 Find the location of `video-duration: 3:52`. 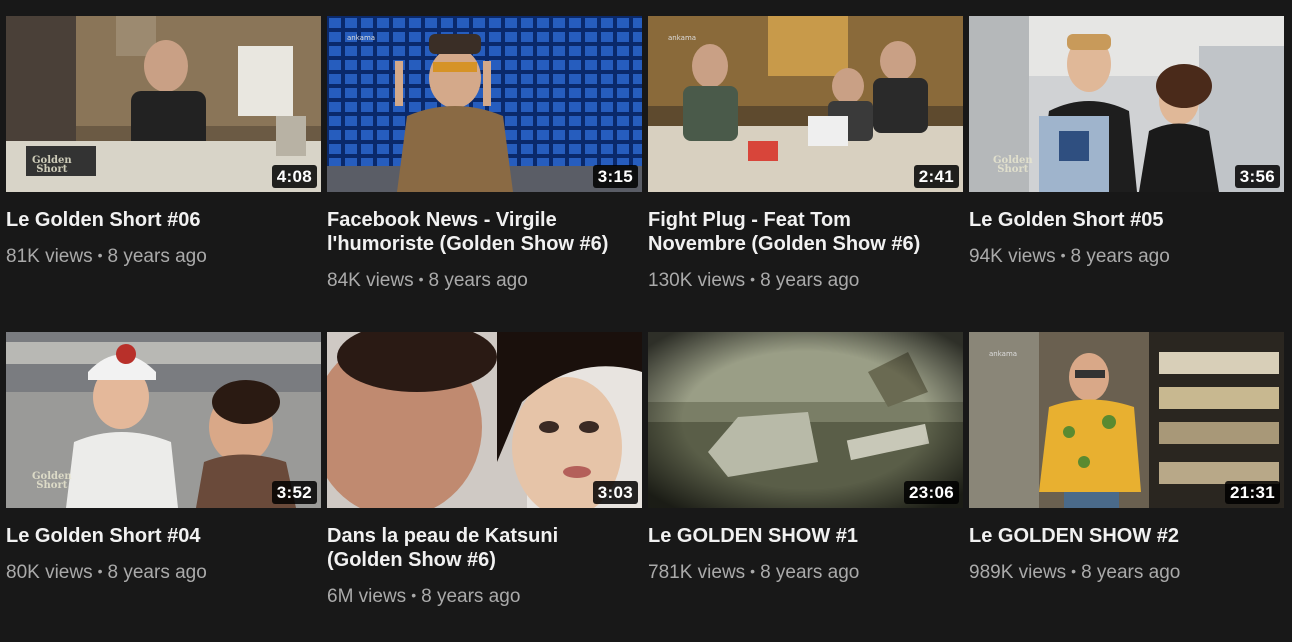

video-duration: 3:52 is located at coordinates (294, 492).